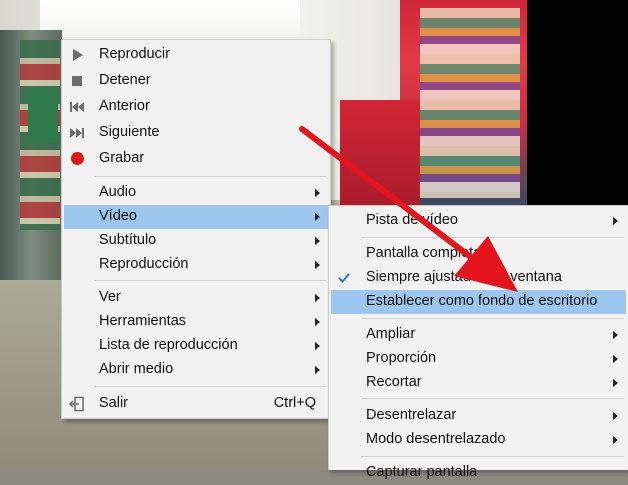 This screenshot has width=628, height=485. I want to click on right-shelf-products, so click(470, 103).